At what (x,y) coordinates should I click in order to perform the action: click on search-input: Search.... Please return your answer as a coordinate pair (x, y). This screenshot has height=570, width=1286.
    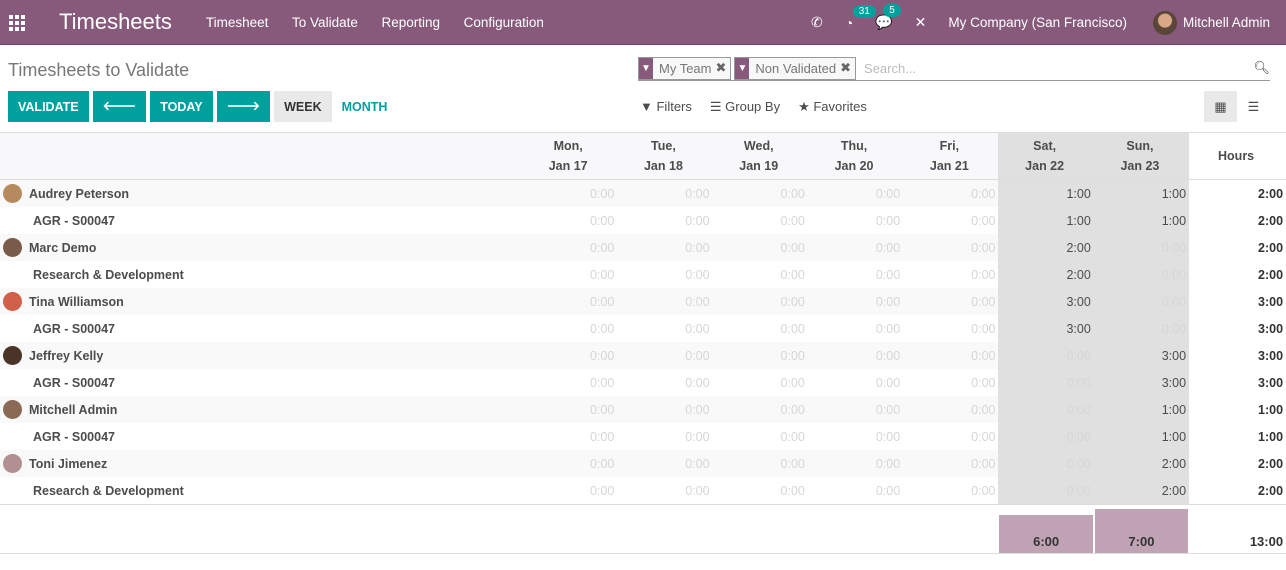
    Looking at the image, I should click on (1058, 68).